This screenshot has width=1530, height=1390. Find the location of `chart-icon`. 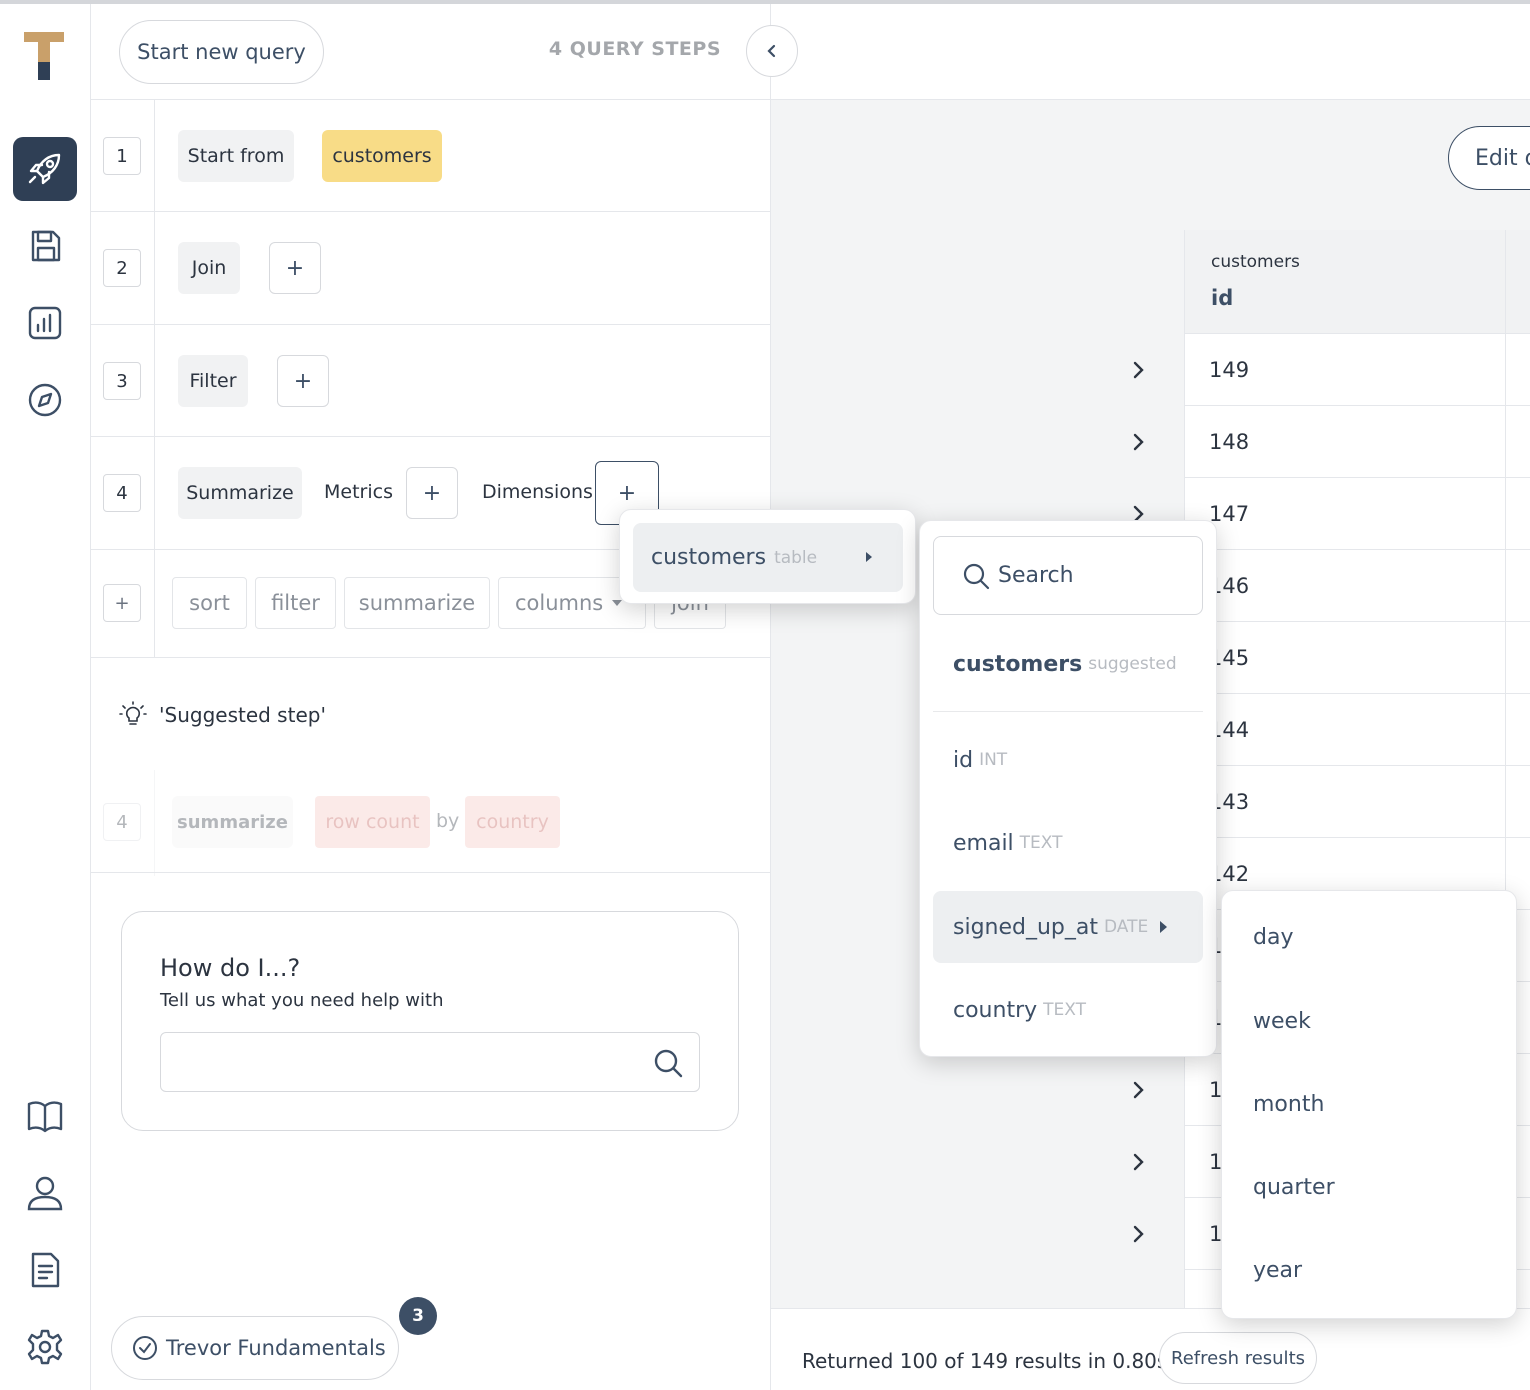

chart-icon is located at coordinates (45, 323).